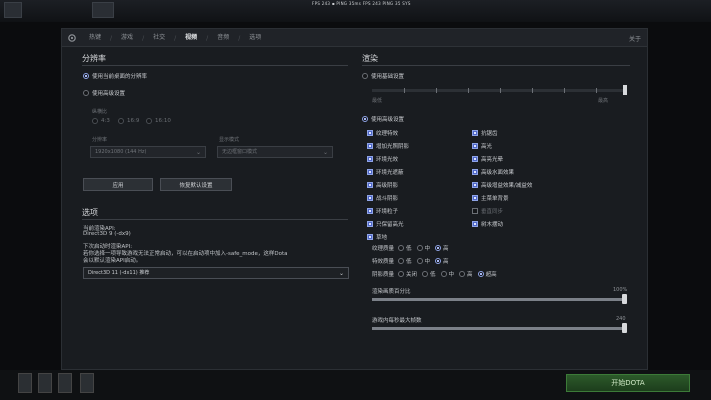 This screenshot has height=400, width=711. Describe the element at coordinates (127, 38) in the screenshot. I see `tab-game: 游戏` at that location.